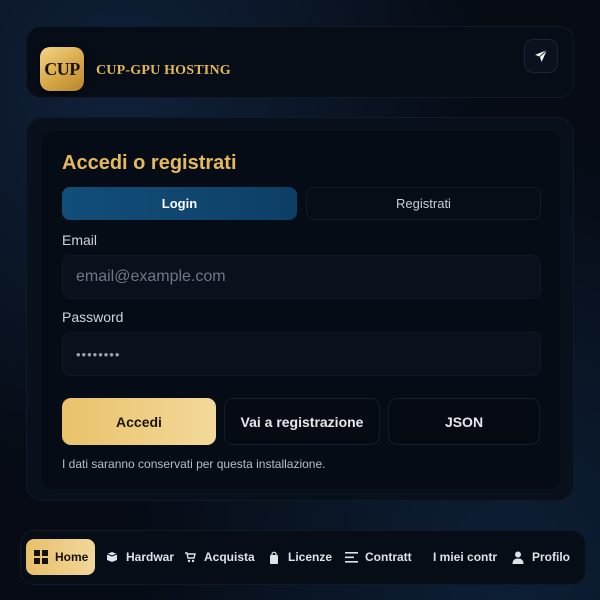 The image size is (600, 600). Describe the element at coordinates (300, 62) in the screenshot. I see `app-header: CUP CUP-GPU HOSTING` at that location.